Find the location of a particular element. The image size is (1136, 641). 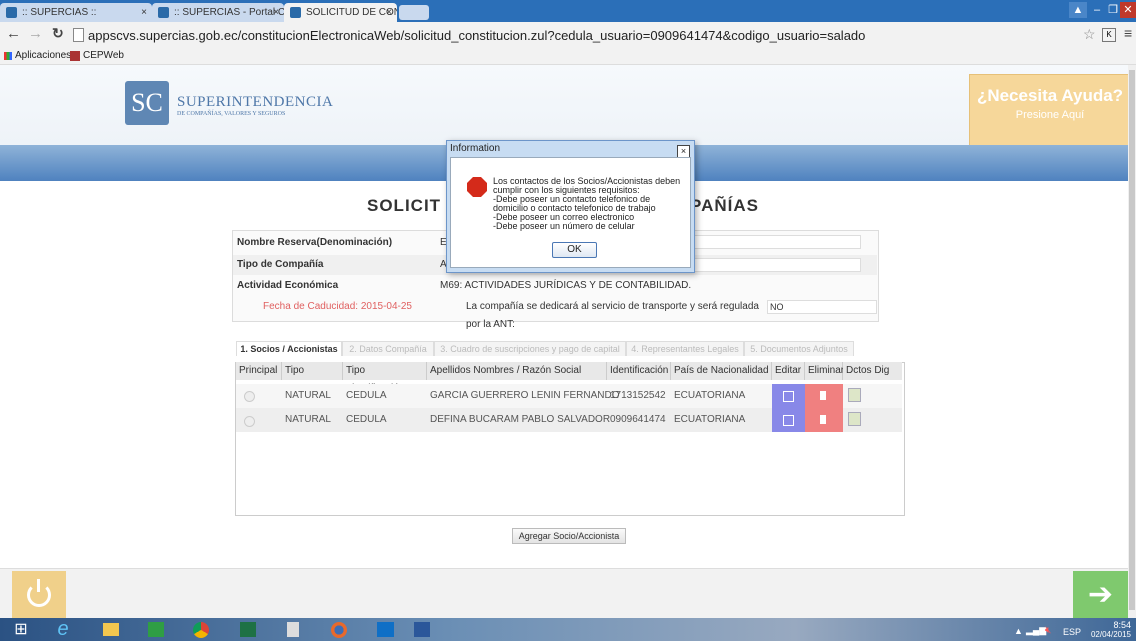

tray-up-arrow-icon: ▲ is located at coordinates (1018, 631).